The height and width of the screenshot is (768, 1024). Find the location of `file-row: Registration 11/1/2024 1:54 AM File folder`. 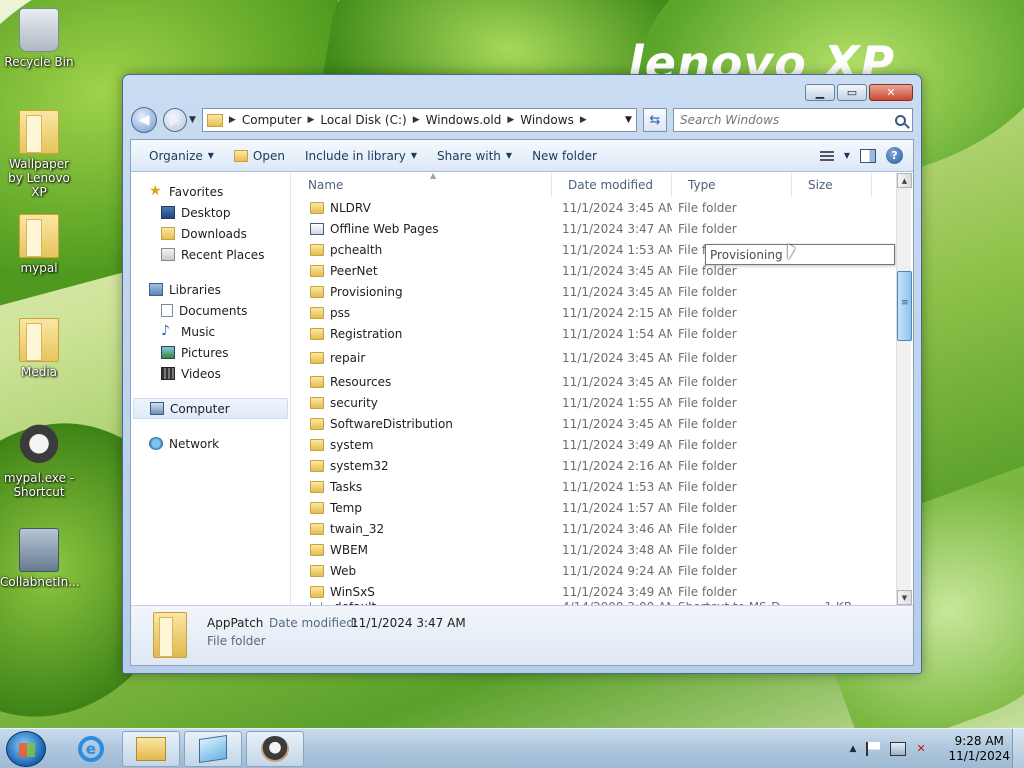

file-row: Registration 11/1/2024 1:54 AM File folder is located at coordinates (602, 333).